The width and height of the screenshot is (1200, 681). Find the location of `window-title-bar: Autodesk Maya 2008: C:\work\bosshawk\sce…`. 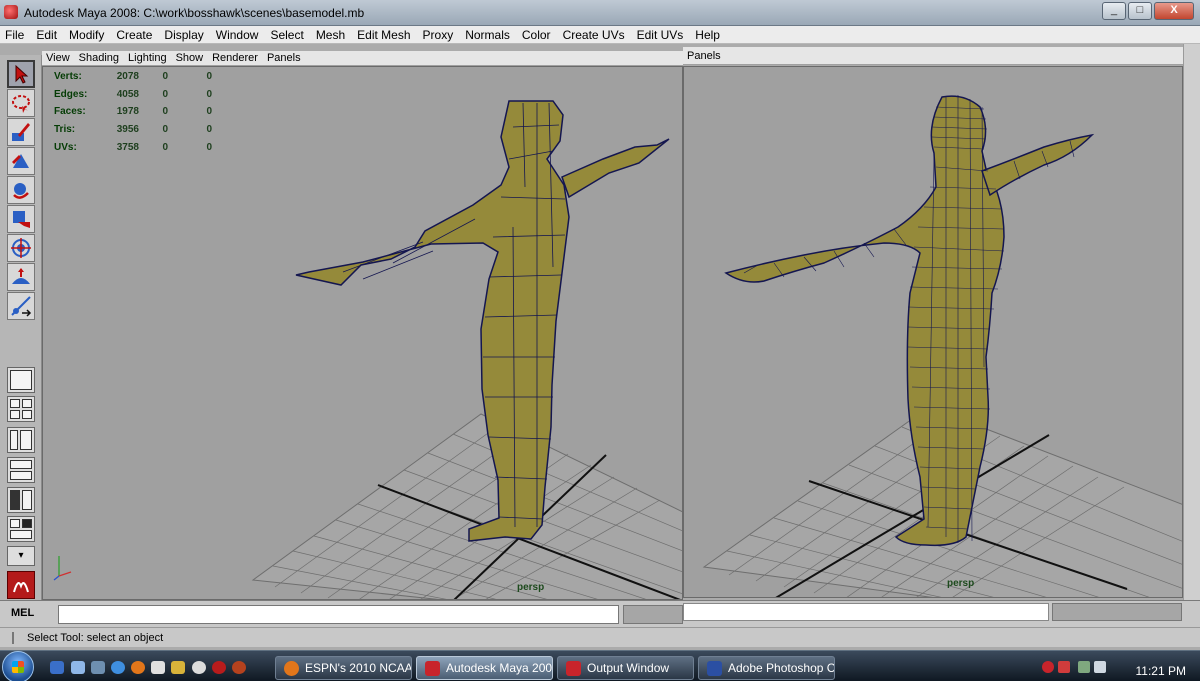

window-title-bar: Autodesk Maya 2008: C:\work\bosshawk\sce… is located at coordinates (600, 13).